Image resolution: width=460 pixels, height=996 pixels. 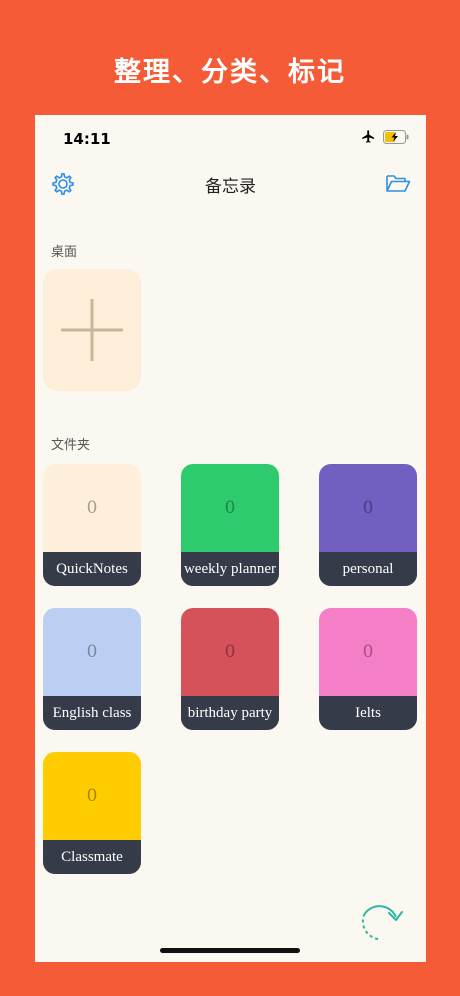 What do you see at coordinates (230, 713) in the screenshot?
I see `folder-name: birthday party` at bounding box center [230, 713].